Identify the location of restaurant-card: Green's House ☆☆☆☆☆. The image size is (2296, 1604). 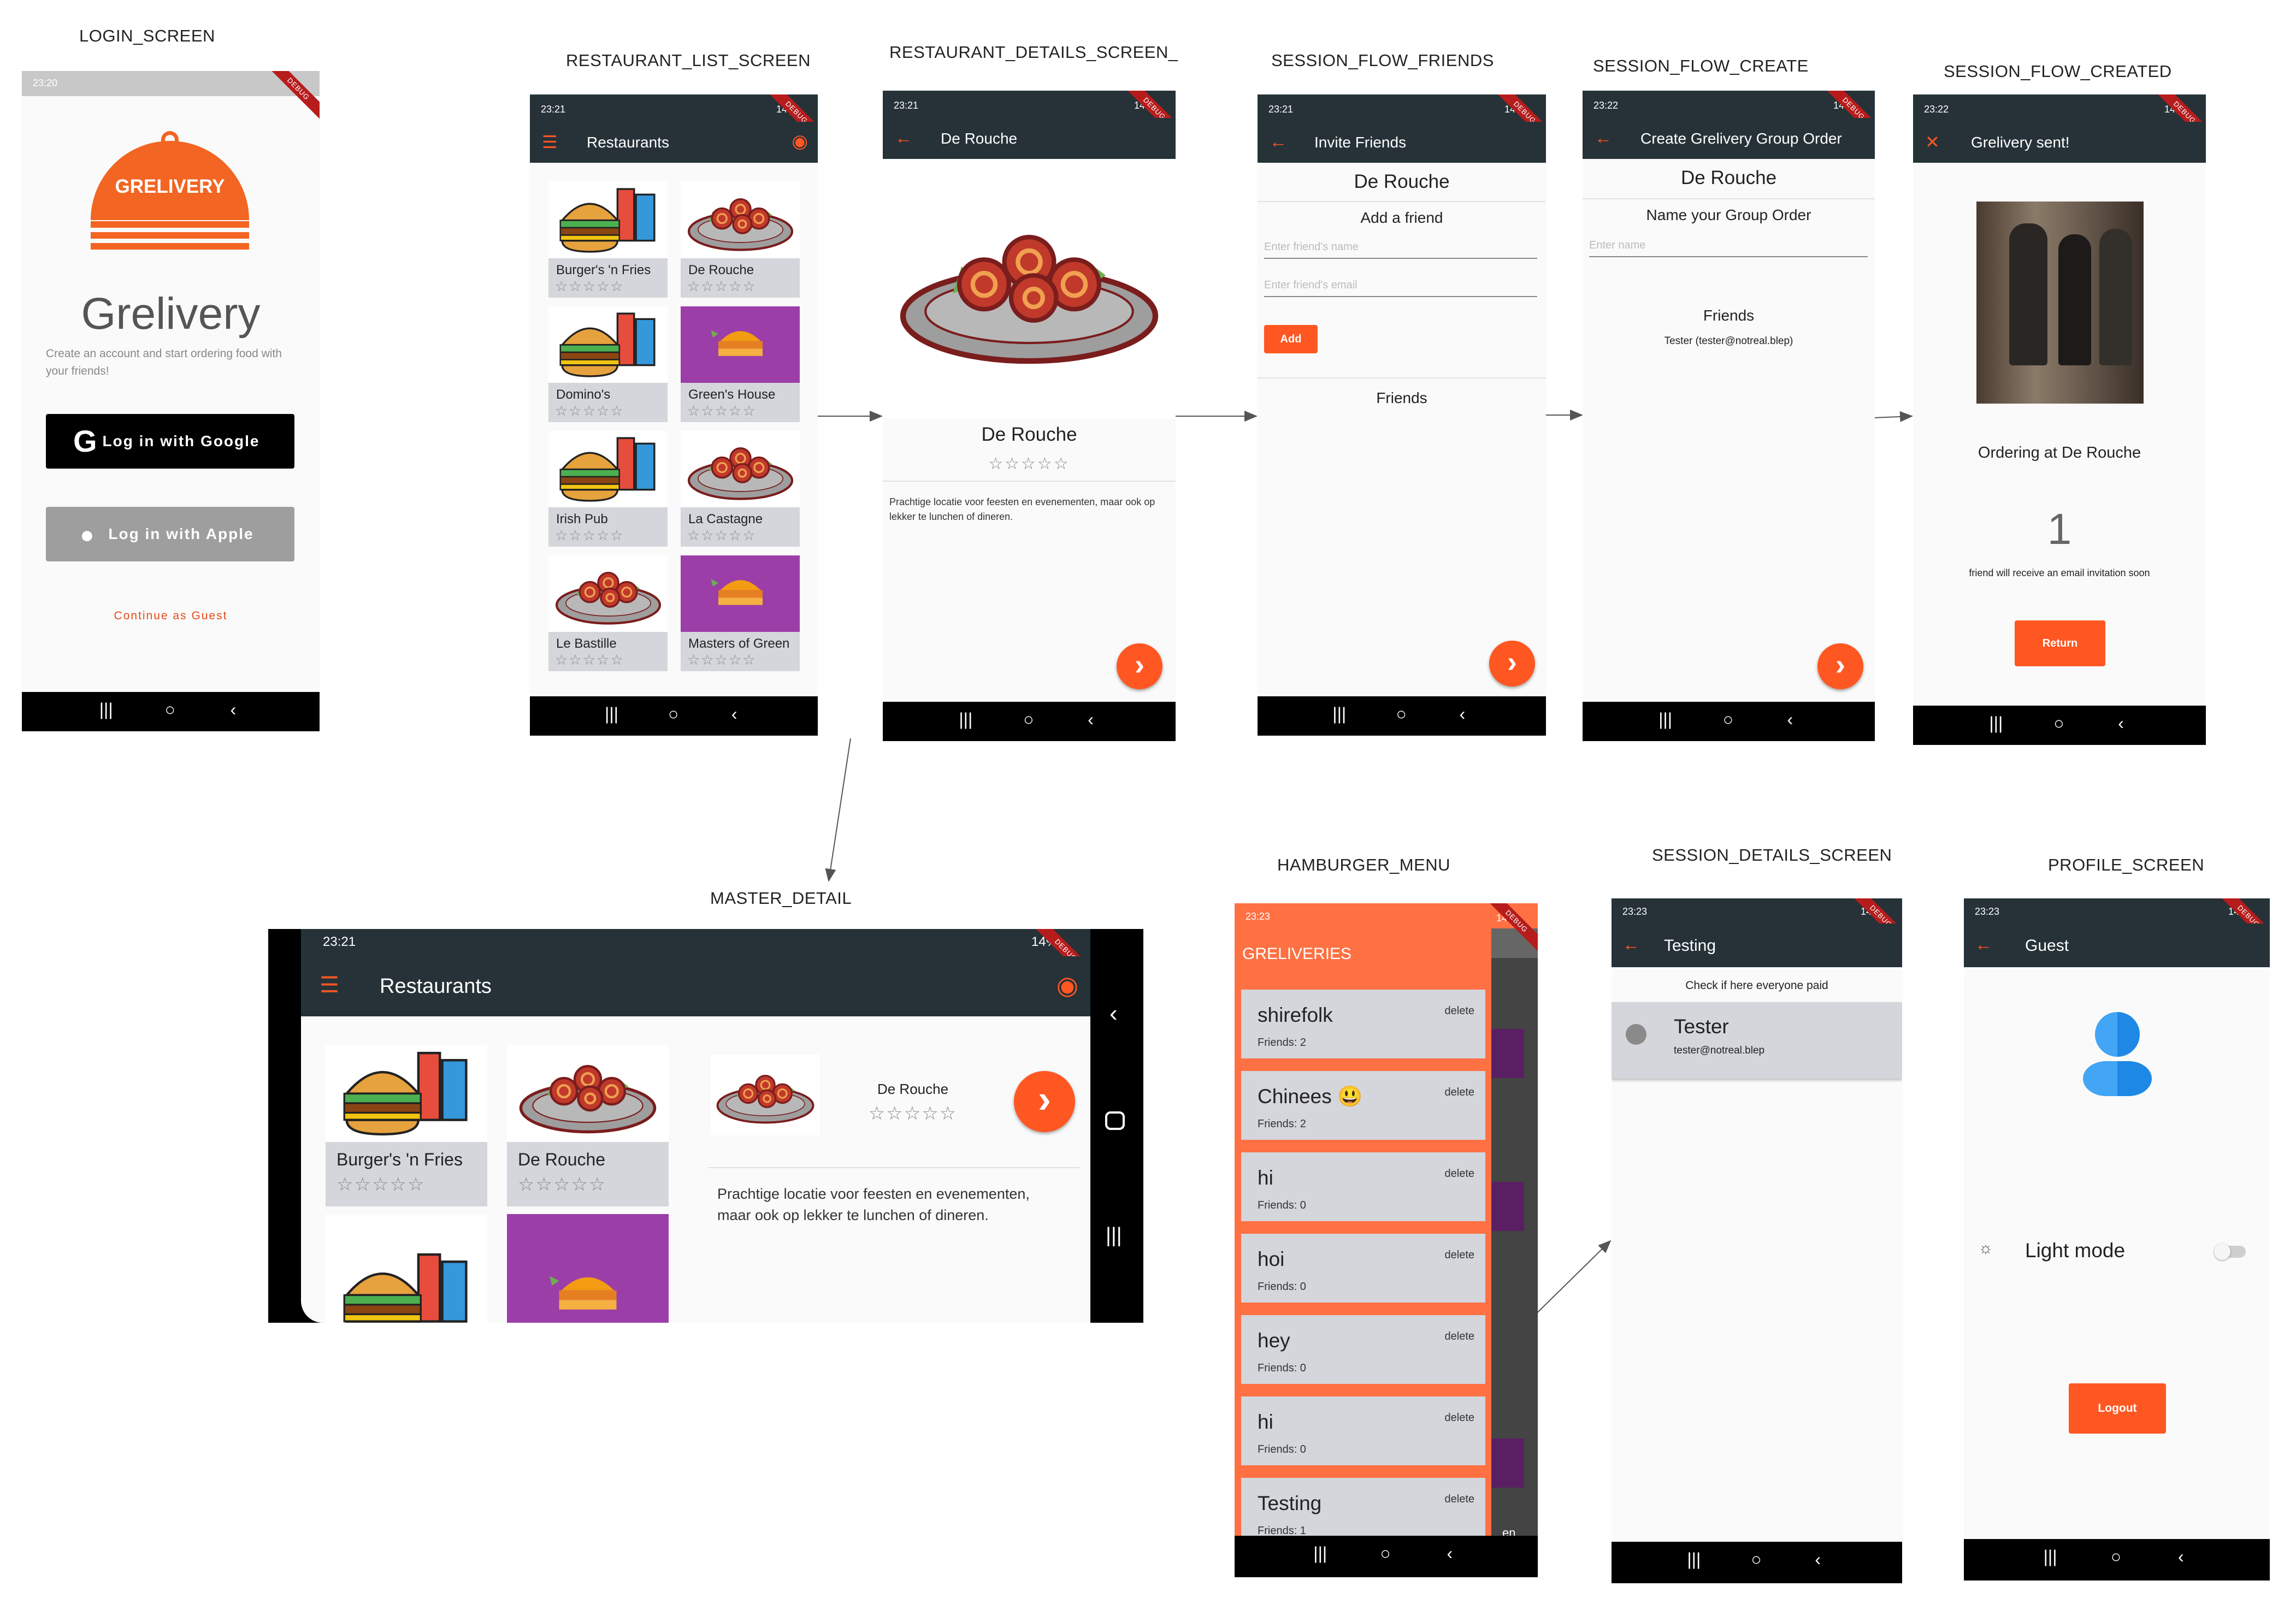
(741, 364).